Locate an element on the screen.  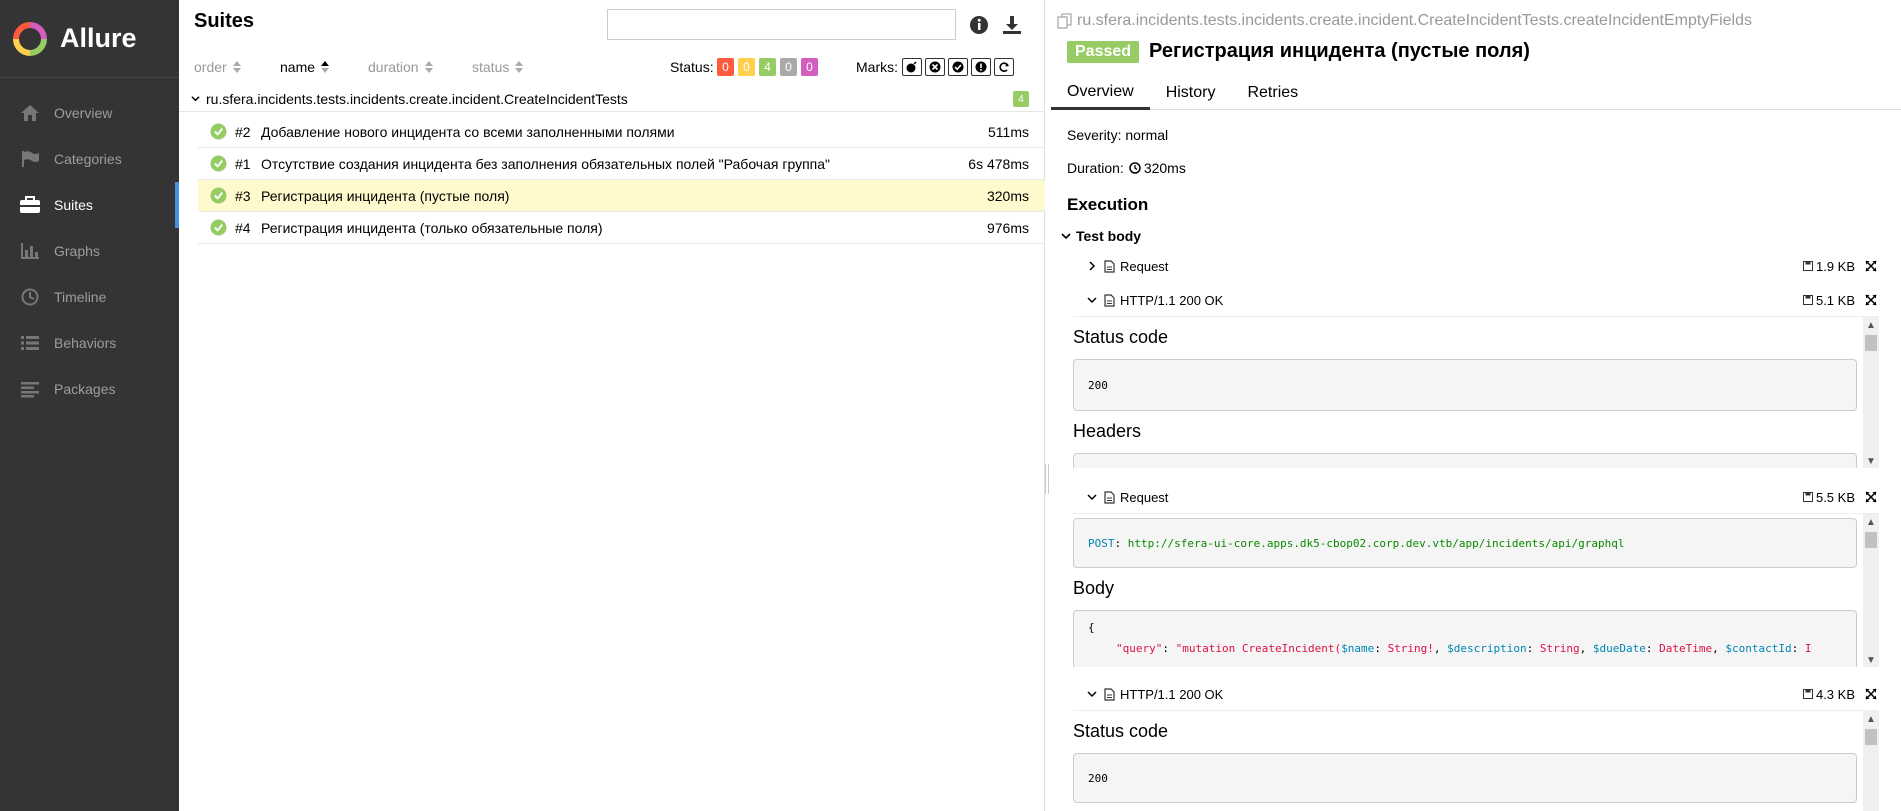
json-param: $name is located at coordinates (1358, 648).